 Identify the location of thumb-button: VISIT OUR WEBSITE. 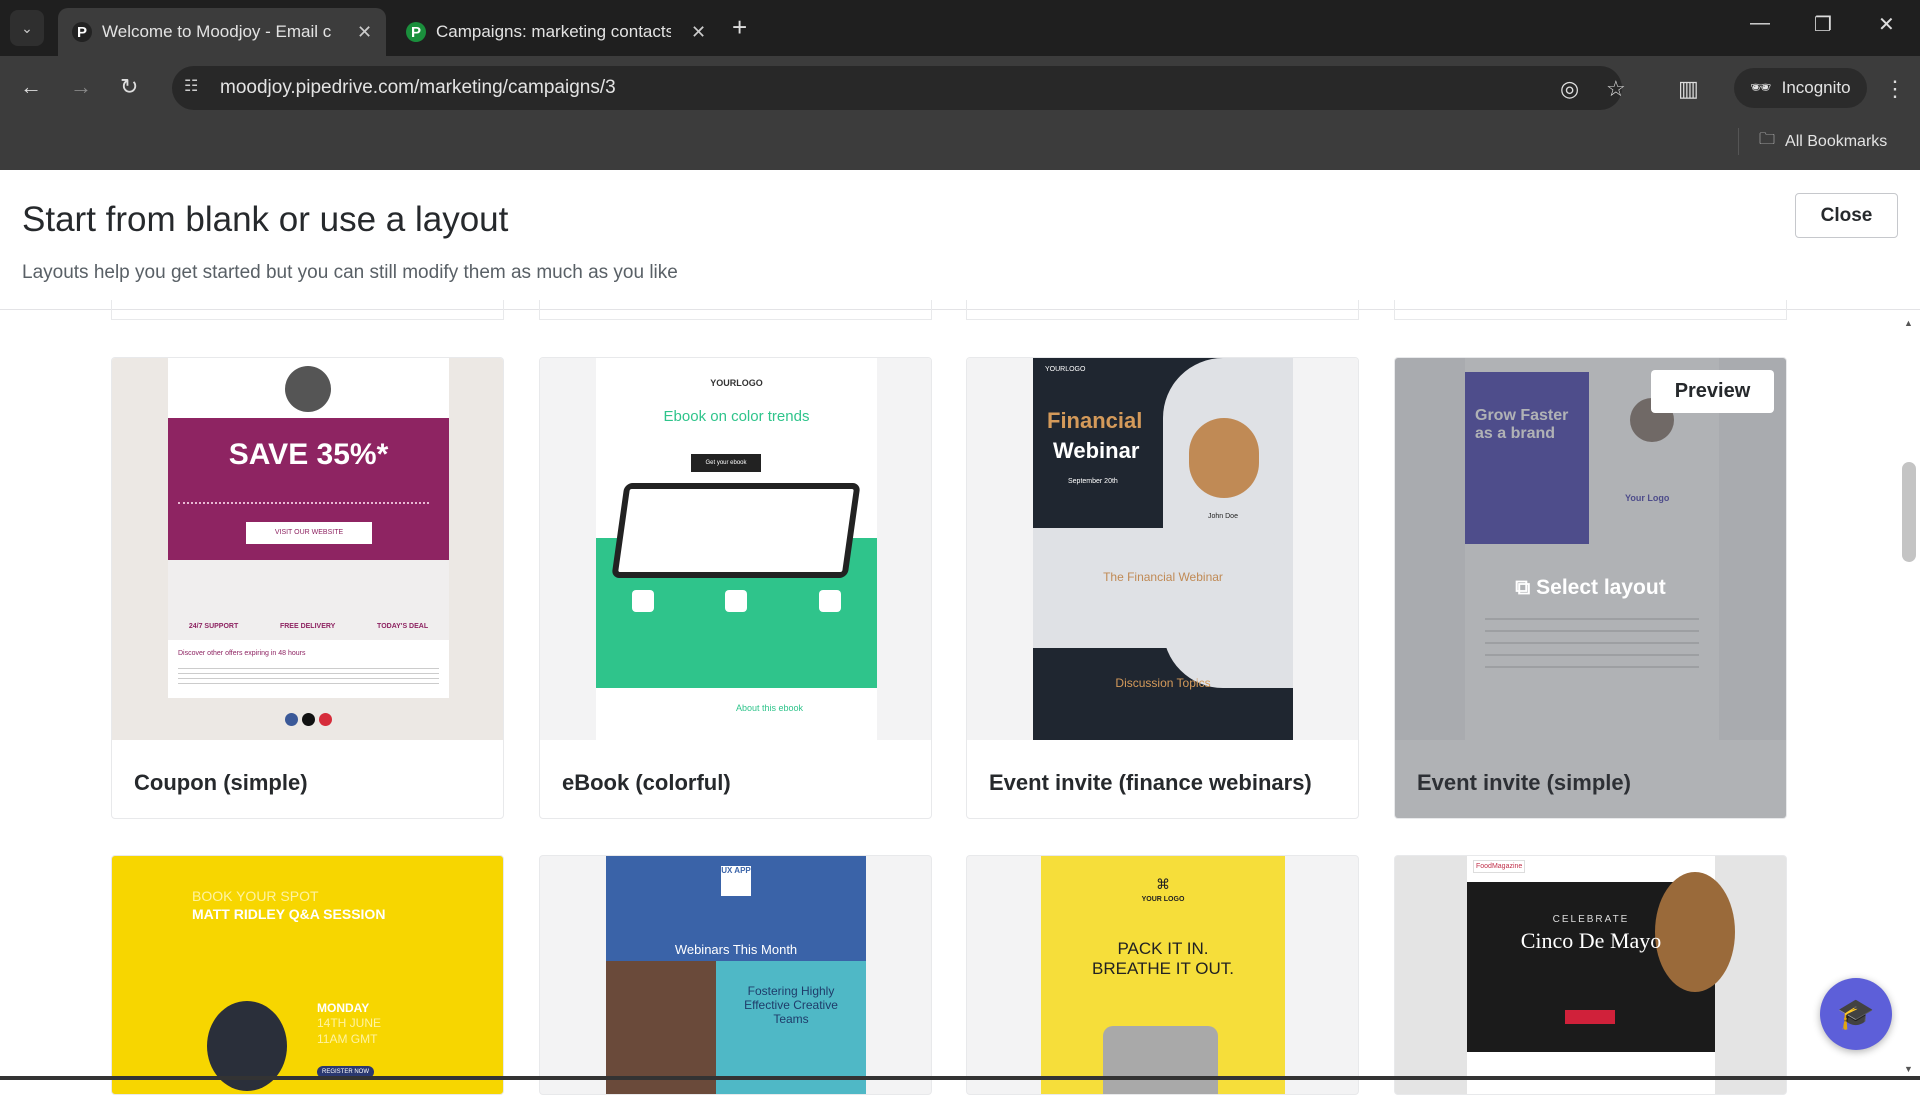
(309, 533).